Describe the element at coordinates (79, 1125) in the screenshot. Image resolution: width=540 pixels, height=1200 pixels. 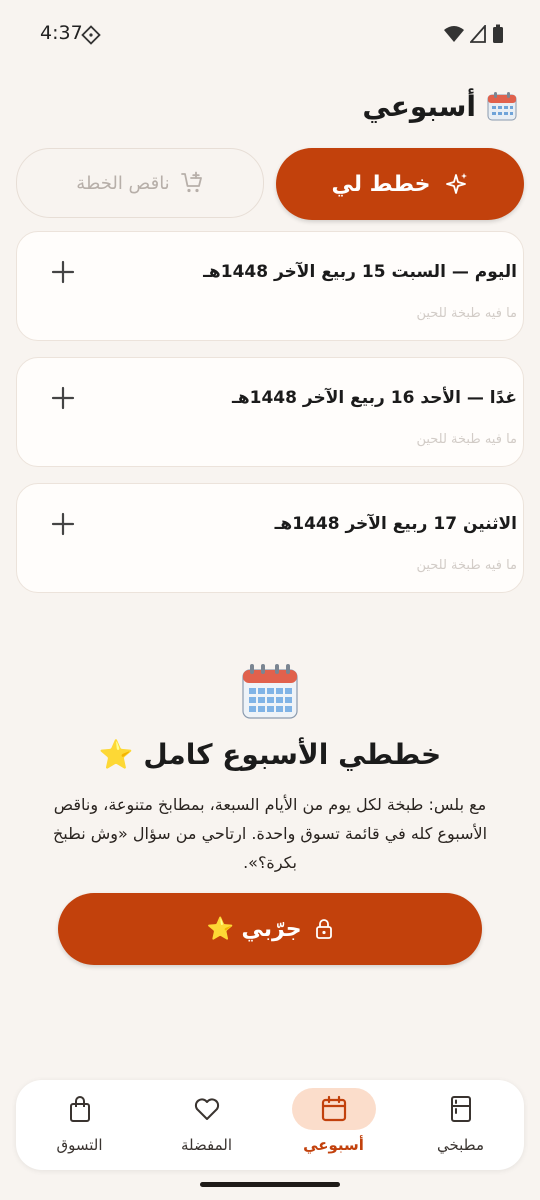
I see `nav-item-shopping: التسوق` at that location.